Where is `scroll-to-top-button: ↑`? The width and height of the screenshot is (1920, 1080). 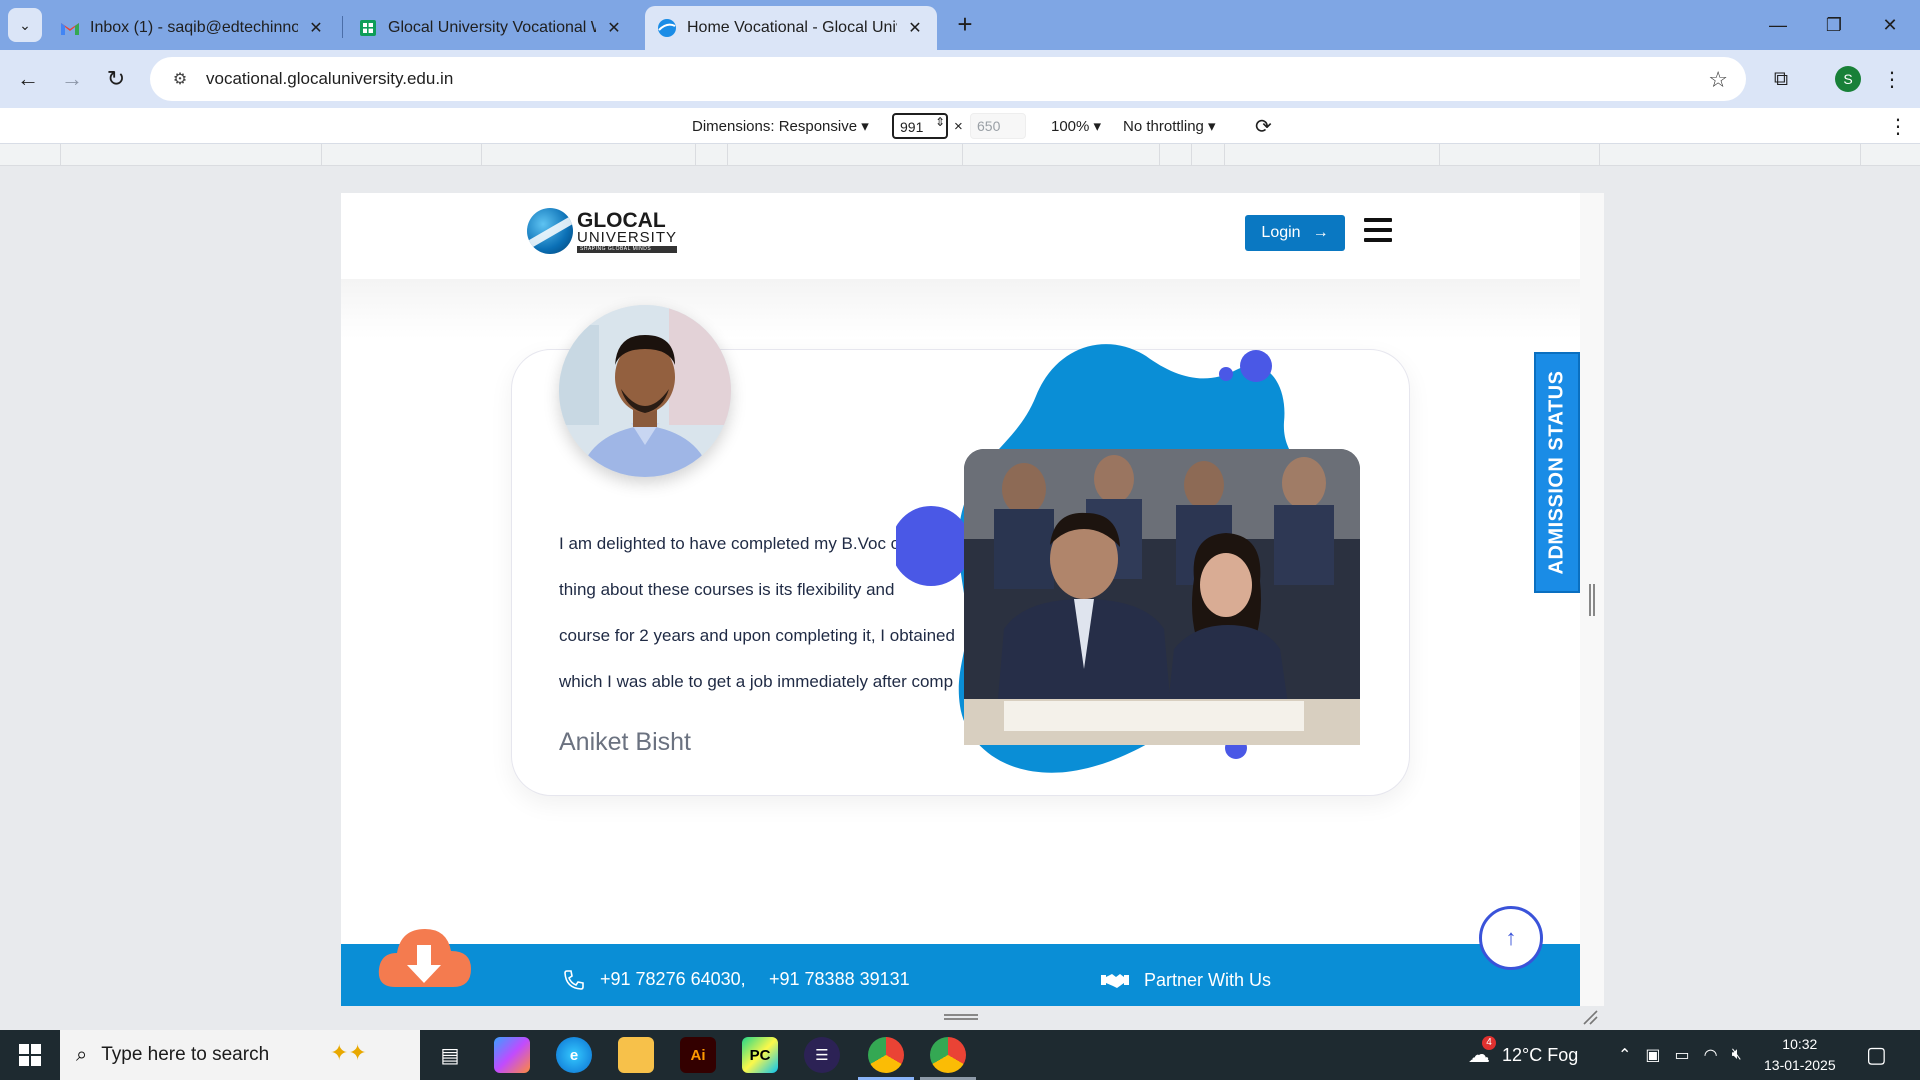 scroll-to-top-button: ↑ is located at coordinates (1511, 938).